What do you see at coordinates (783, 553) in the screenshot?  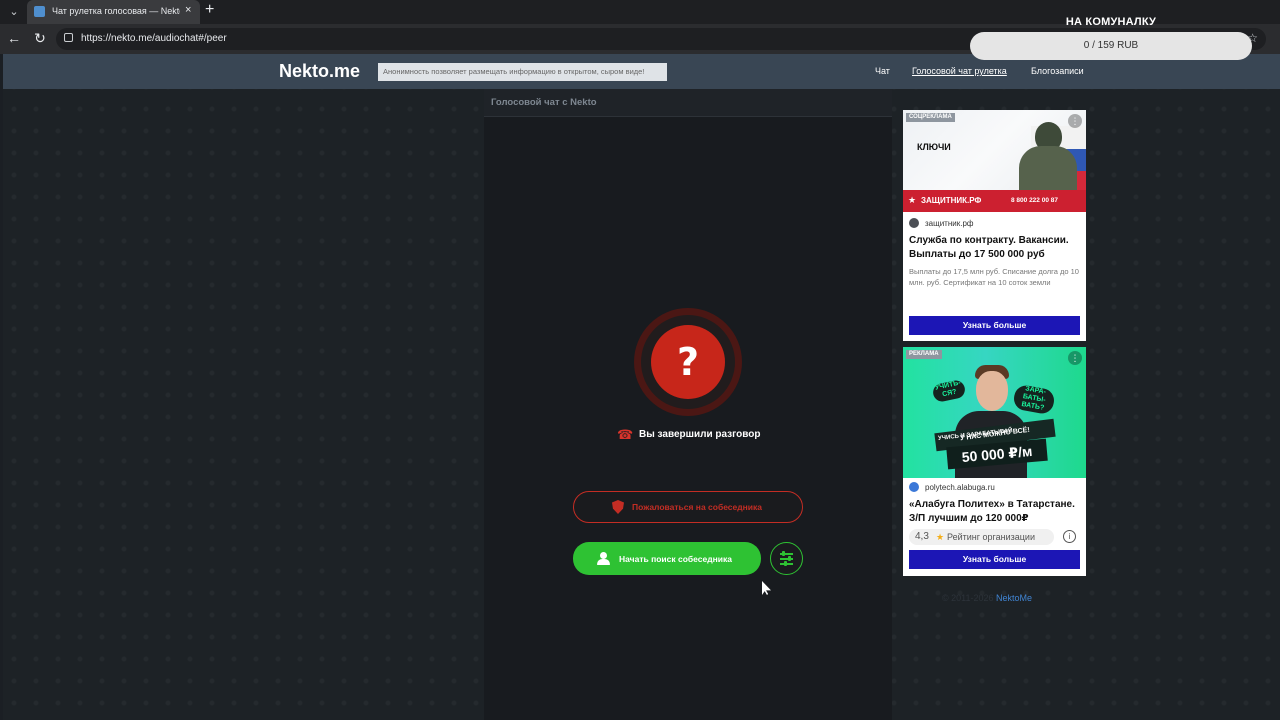 I see `slider-knob-top` at bounding box center [783, 553].